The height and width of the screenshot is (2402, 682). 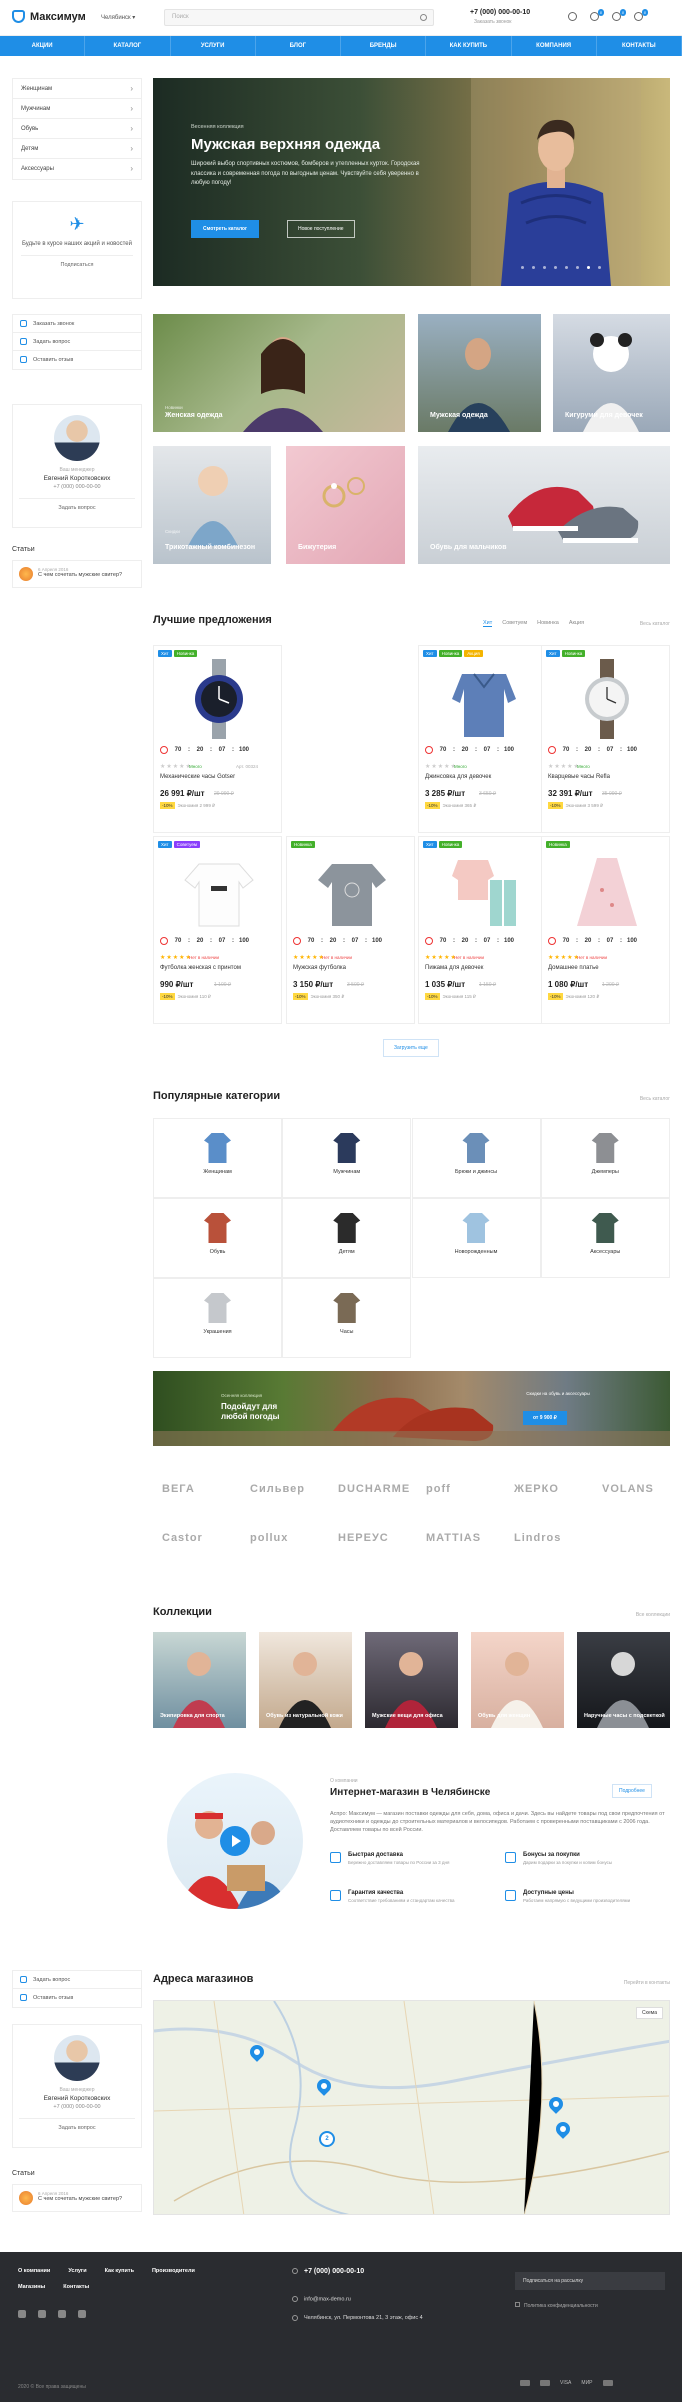 I want to click on brand-logo: VOLANS, so click(x=628, y=1489).